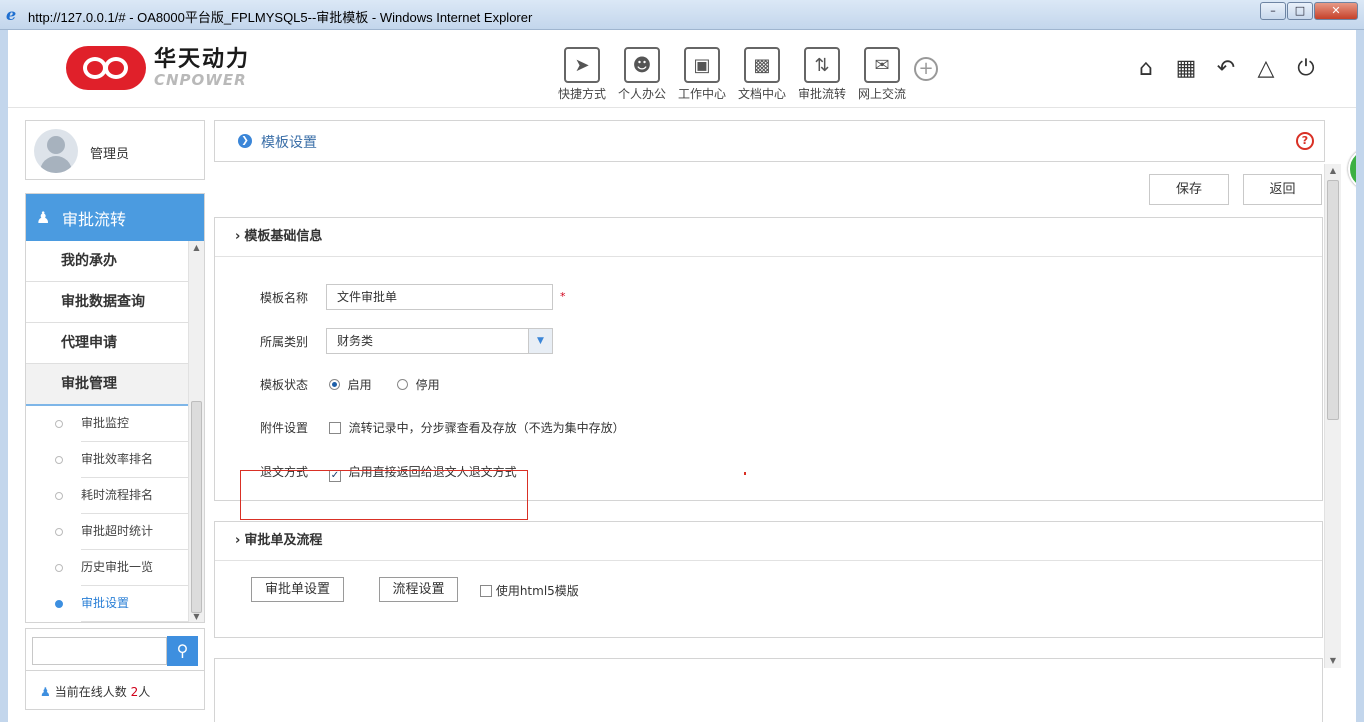 The image size is (1364, 722). I want to click on help-icon: ?, so click(1305, 141).